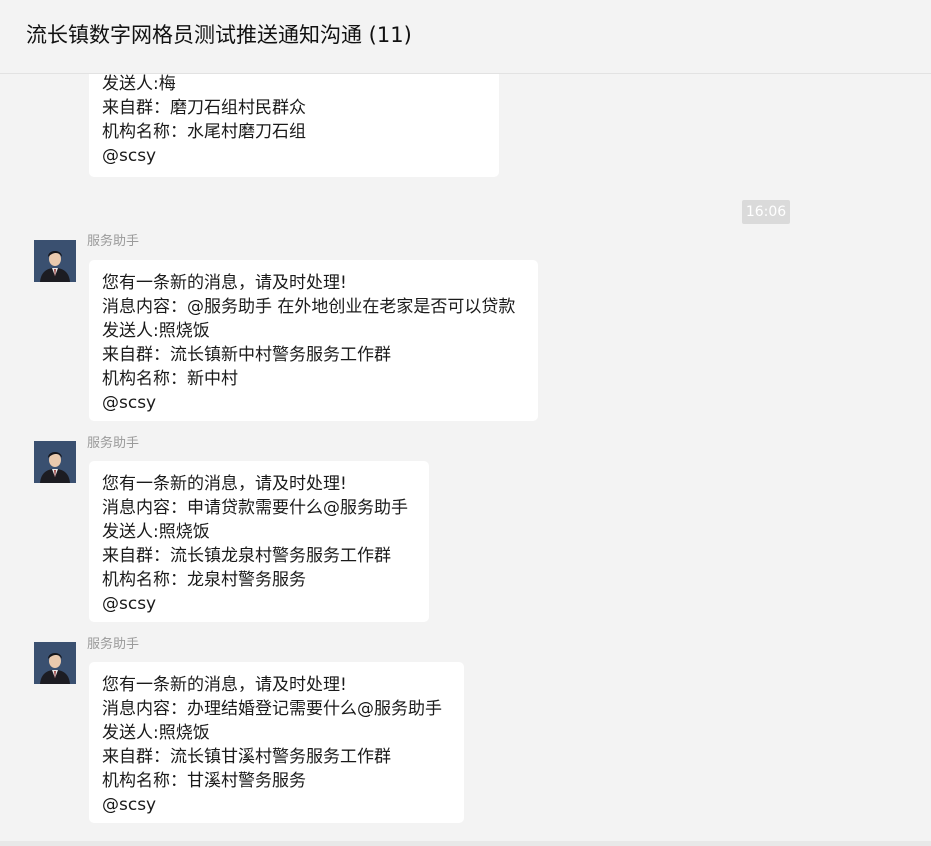  I want to click on message-content-line: 消息内容：@服务助手 在外地创业在老家是否可以贷款, so click(309, 307).